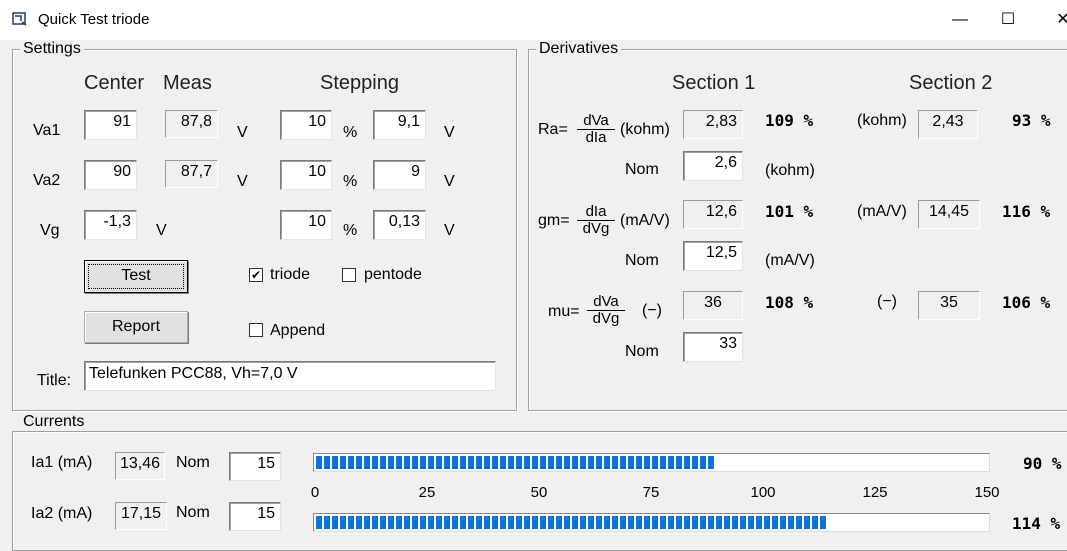 This screenshot has width=1067, height=551. I want to click on va2-center-input: 90, so click(110, 175).